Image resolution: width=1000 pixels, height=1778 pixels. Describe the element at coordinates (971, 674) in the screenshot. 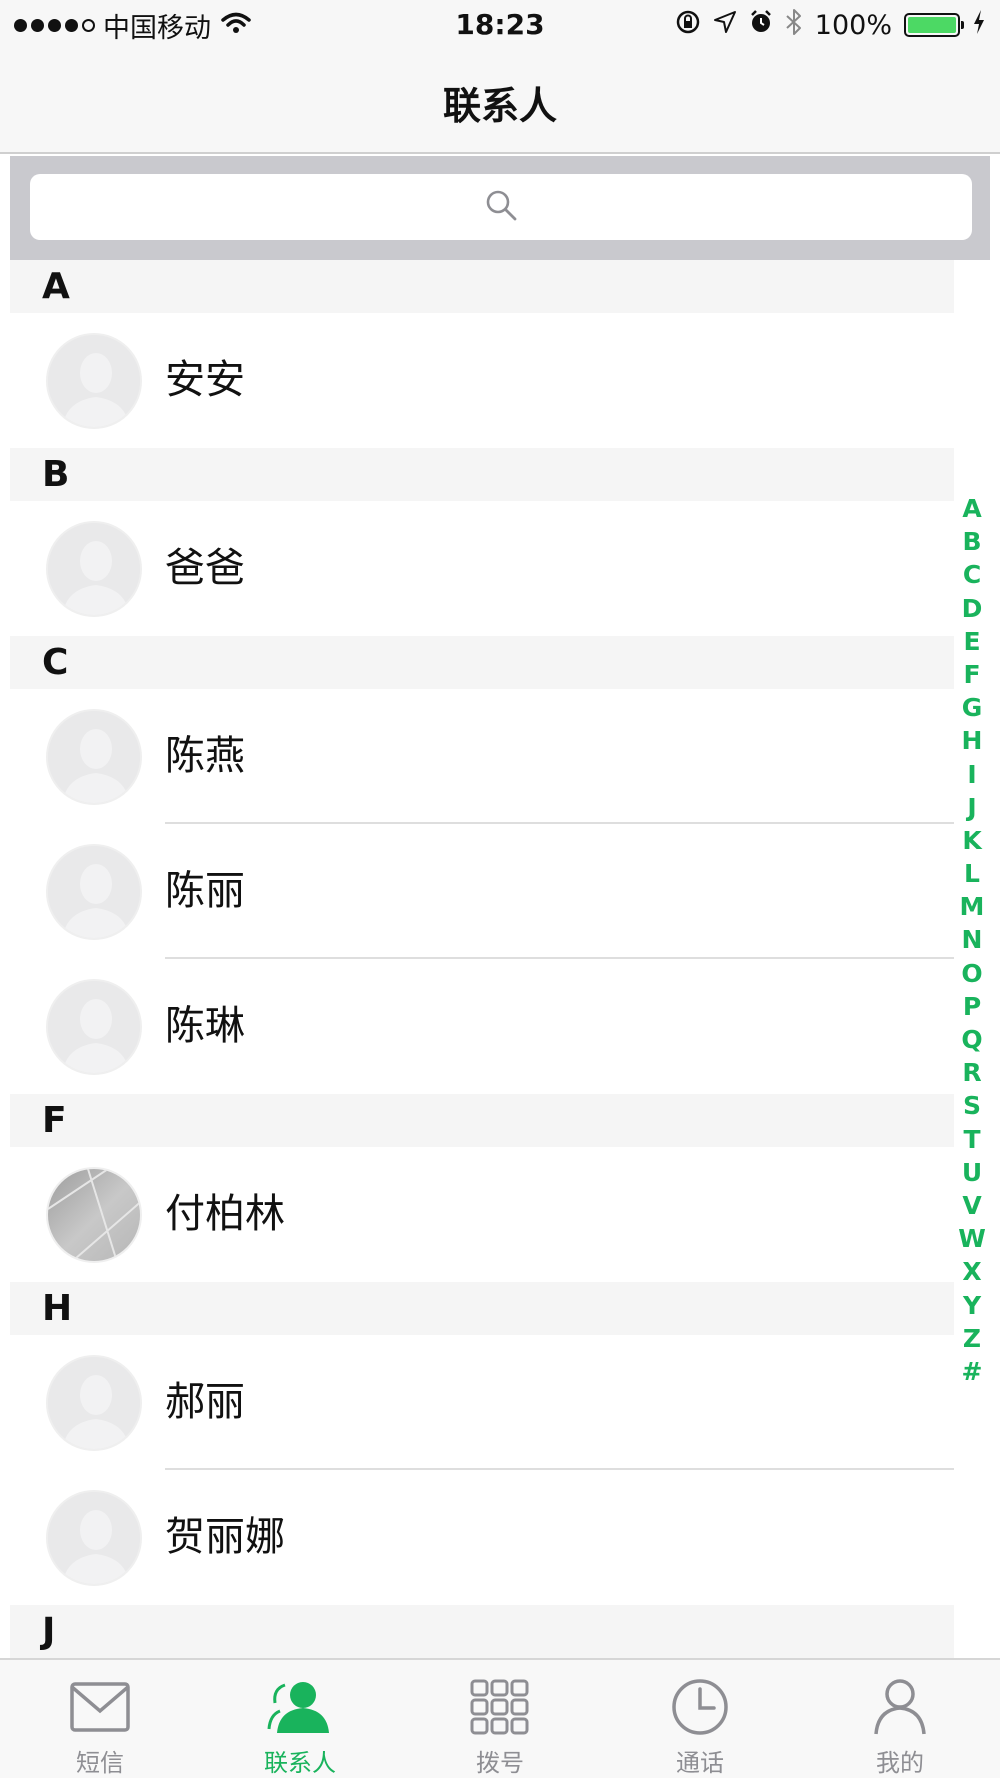

I see `index-letter: F` at that location.